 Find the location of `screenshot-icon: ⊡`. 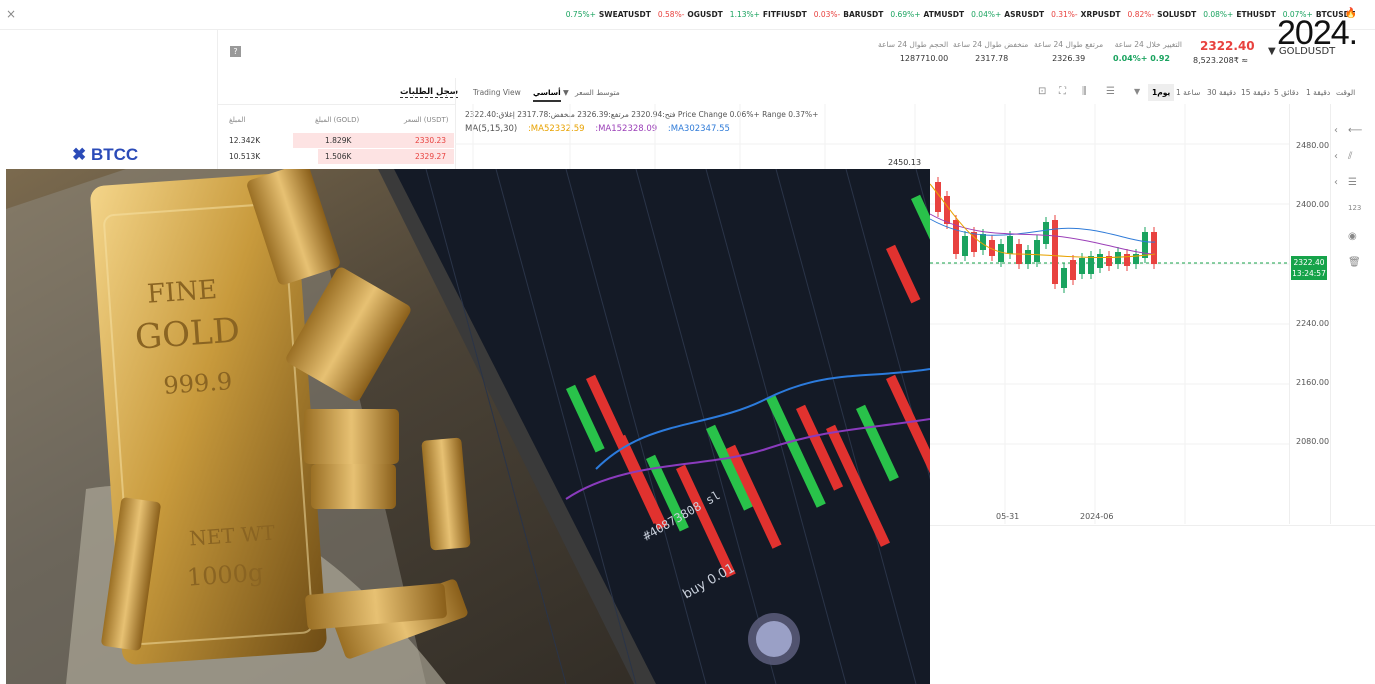

screenshot-icon: ⊡ is located at coordinates (1042, 91).